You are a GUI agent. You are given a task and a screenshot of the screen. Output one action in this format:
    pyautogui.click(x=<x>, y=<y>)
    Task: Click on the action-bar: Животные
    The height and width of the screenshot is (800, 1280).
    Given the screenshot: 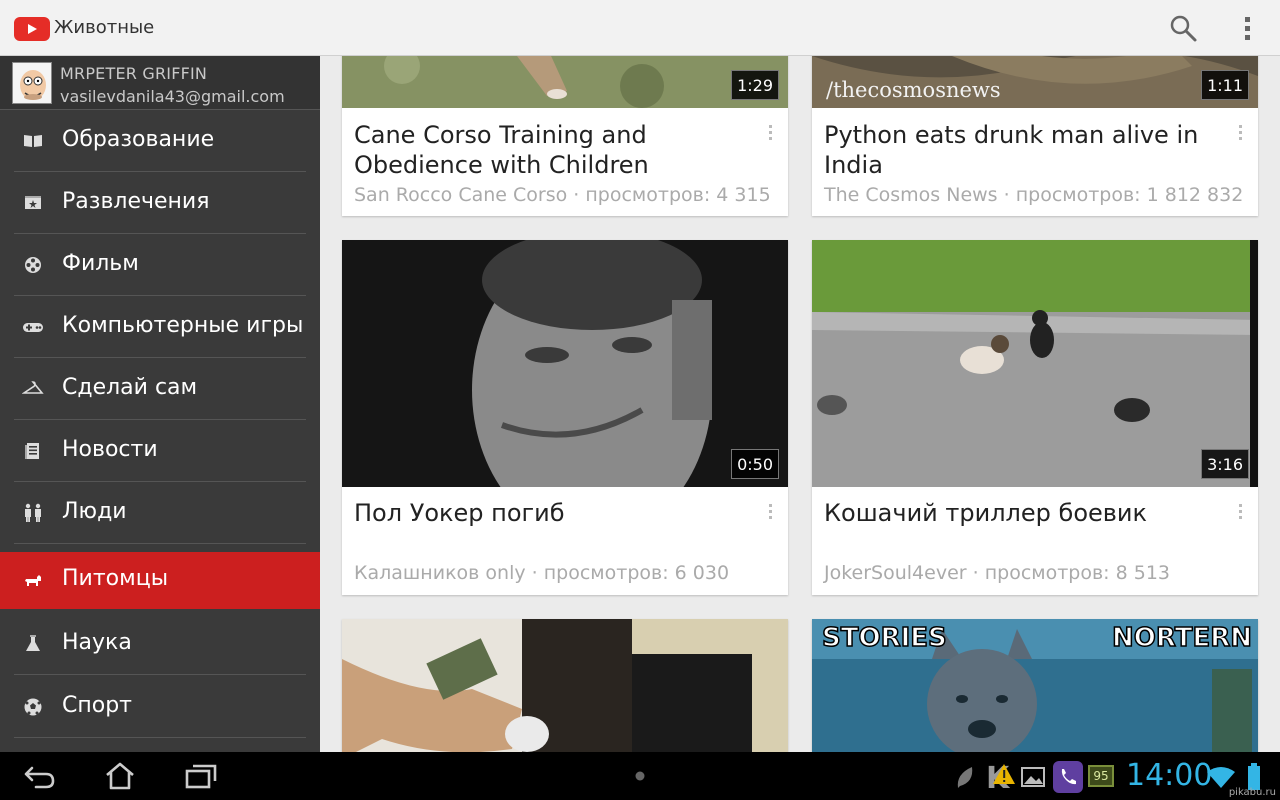 What is the action you would take?
    pyautogui.click(x=640, y=28)
    